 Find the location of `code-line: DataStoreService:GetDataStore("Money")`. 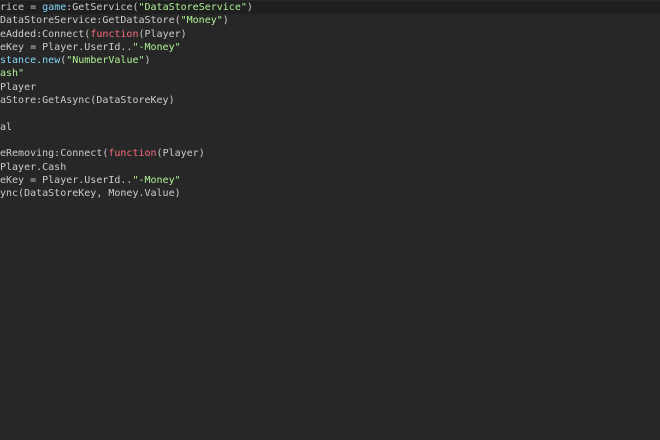

code-line: DataStoreService:GetDataStore("Money") is located at coordinates (126, 20).